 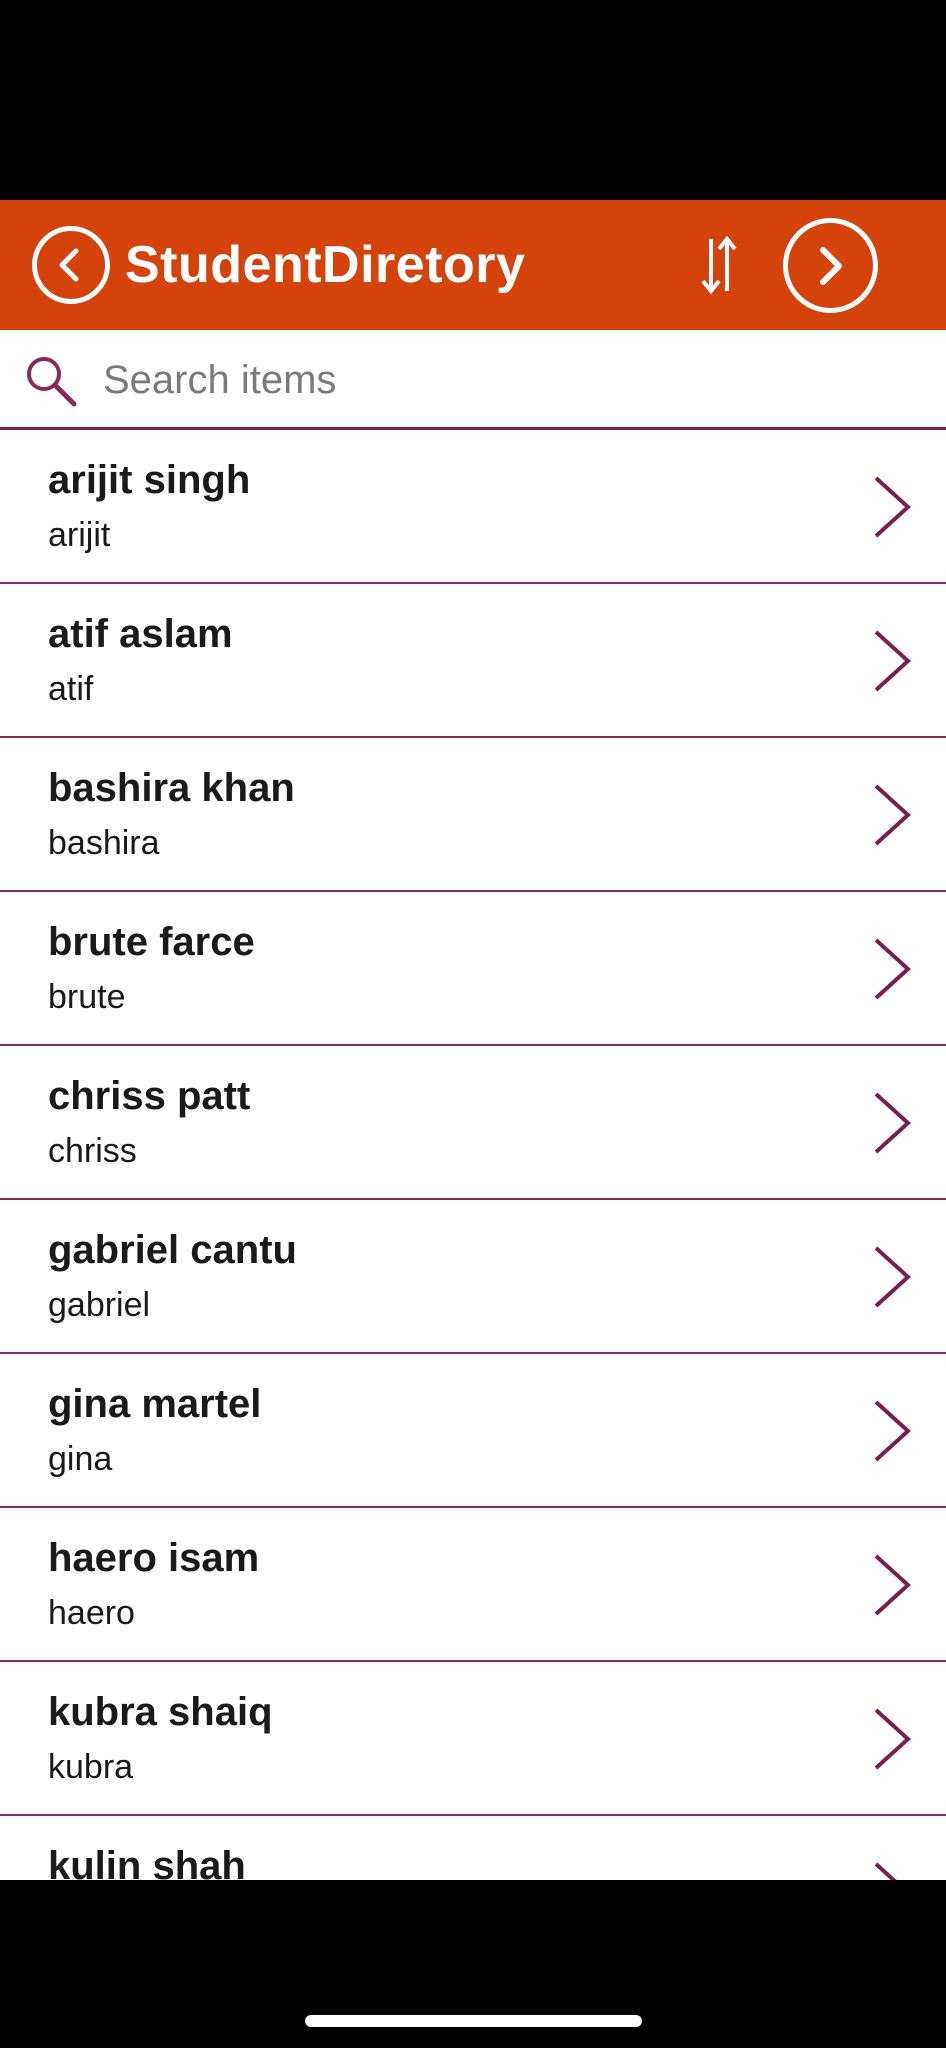 What do you see at coordinates (473, 1585) in the screenshot?
I see `list-item: haero isam haero` at bounding box center [473, 1585].